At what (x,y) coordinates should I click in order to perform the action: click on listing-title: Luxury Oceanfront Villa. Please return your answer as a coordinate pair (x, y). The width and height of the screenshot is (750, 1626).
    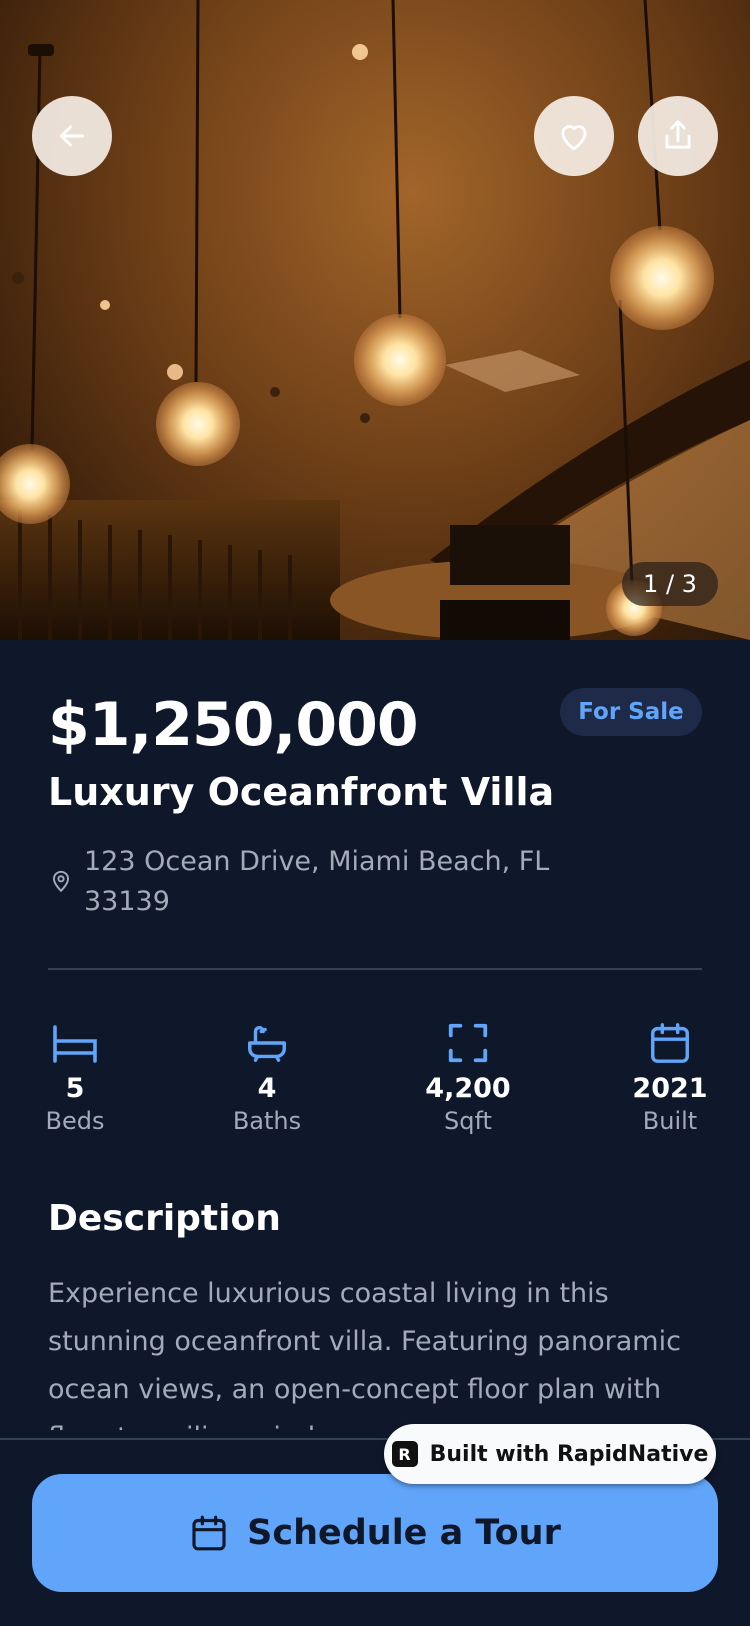
    Looking at the image, I should click on (301, 792).